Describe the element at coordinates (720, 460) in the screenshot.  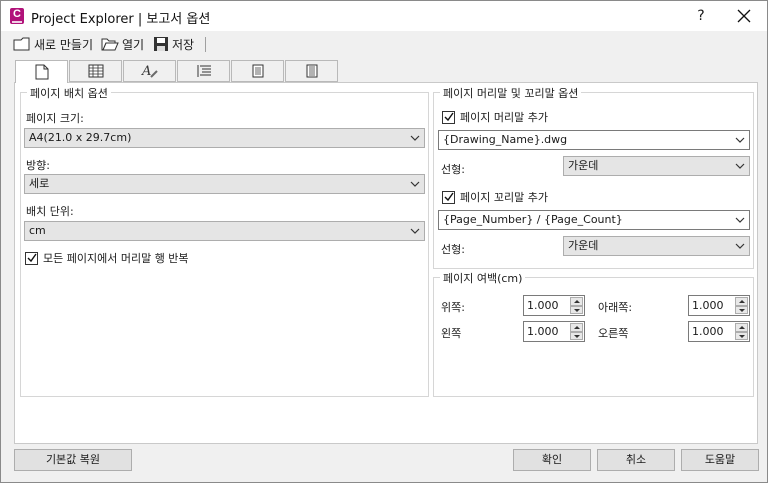
I see `help-dialog-button: 도움말` at that location.